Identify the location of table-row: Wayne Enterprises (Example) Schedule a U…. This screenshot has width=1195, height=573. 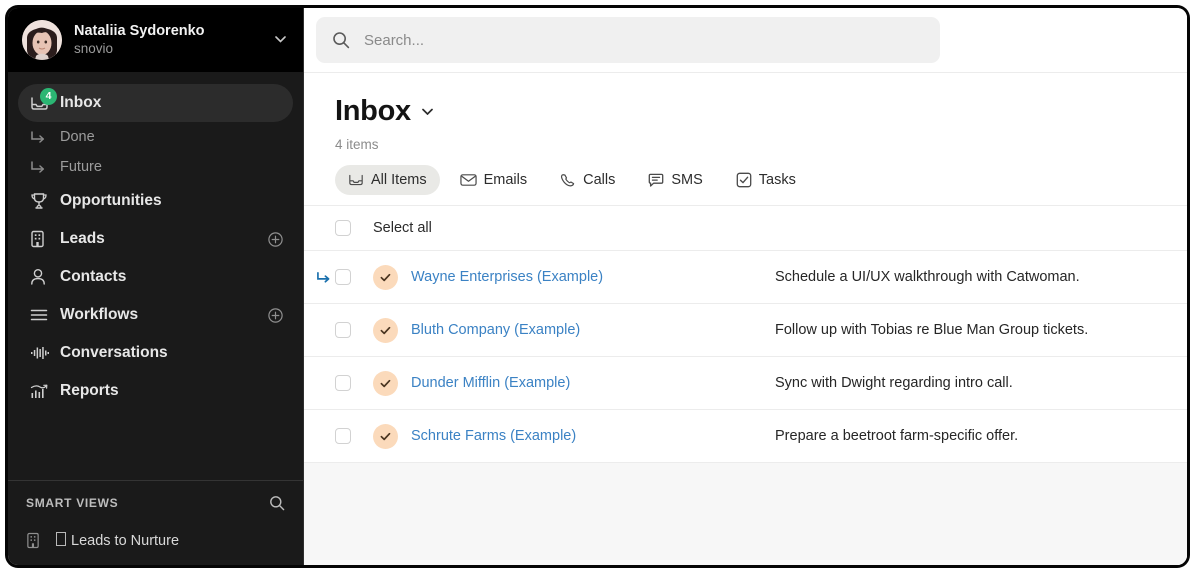
(745, 277).